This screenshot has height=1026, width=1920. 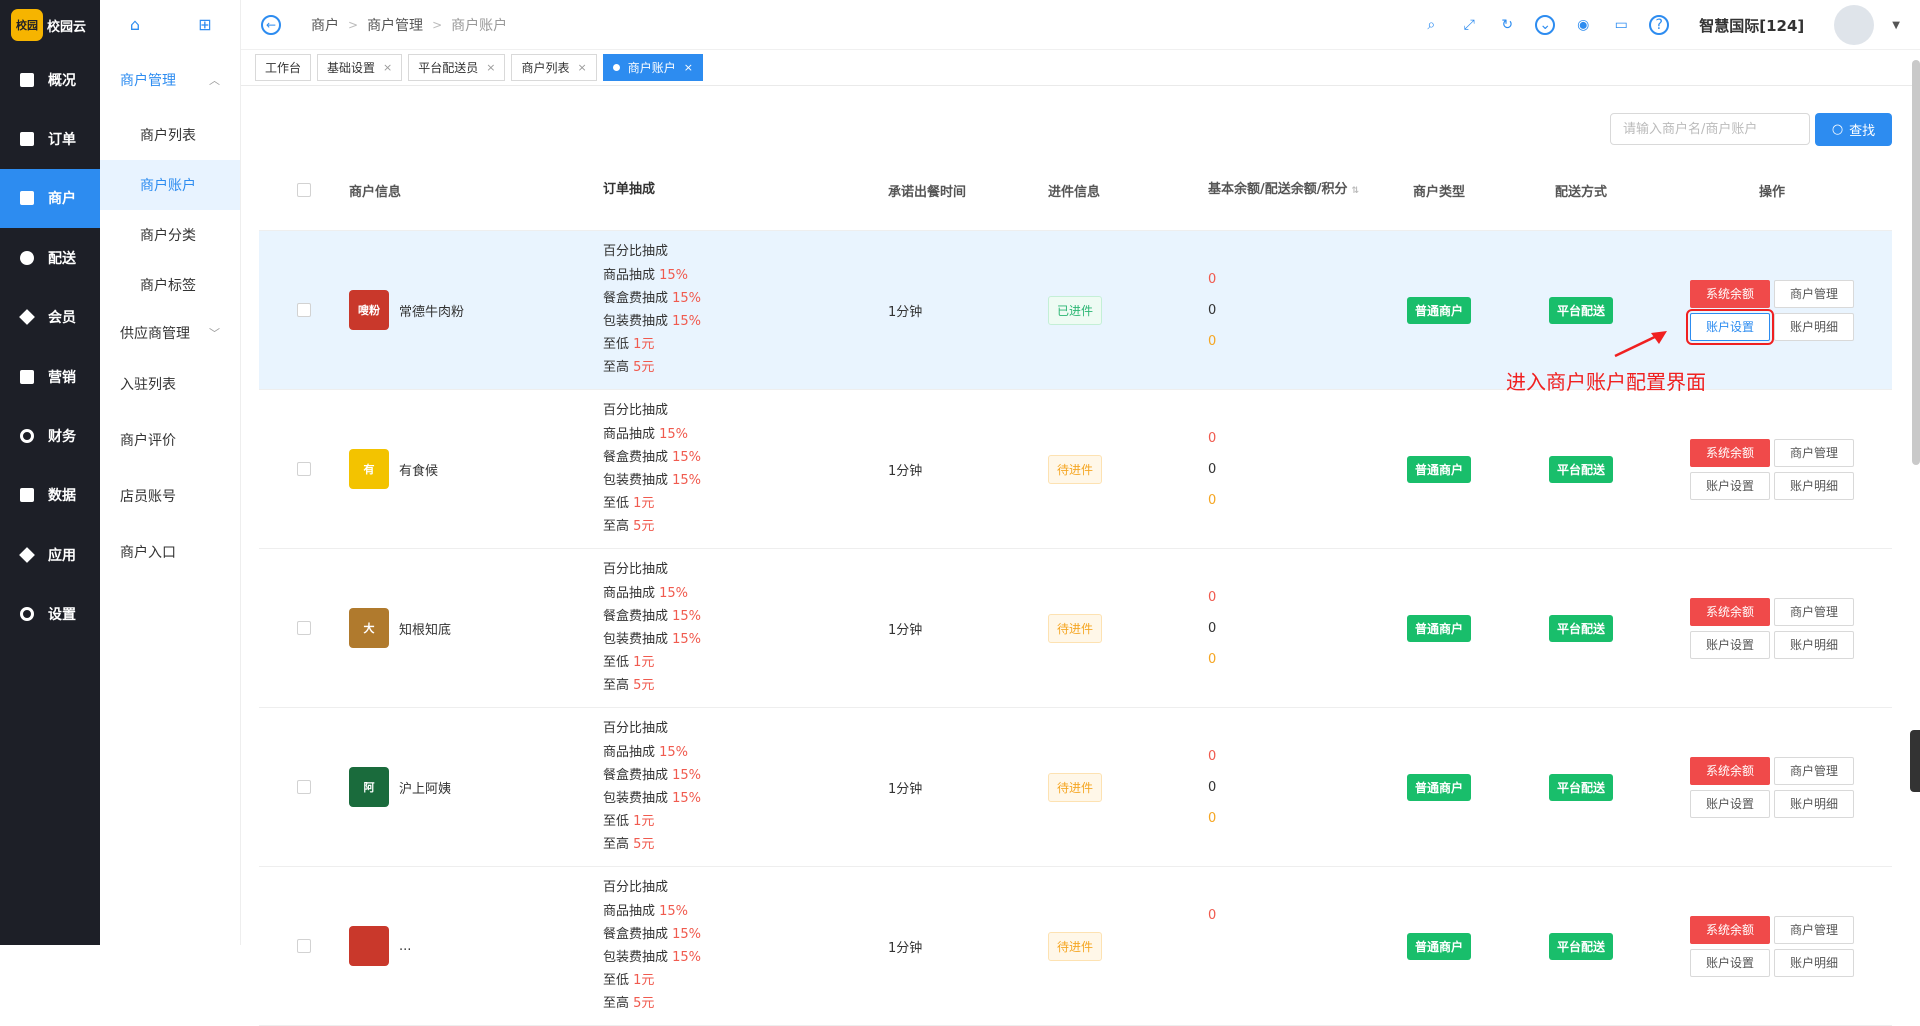 What do you see at coordinates (170, 333) in the screenshot?
I see `menu-group-supplier-management: 供应商管理 ﹀` at bounding box center [170, 333].